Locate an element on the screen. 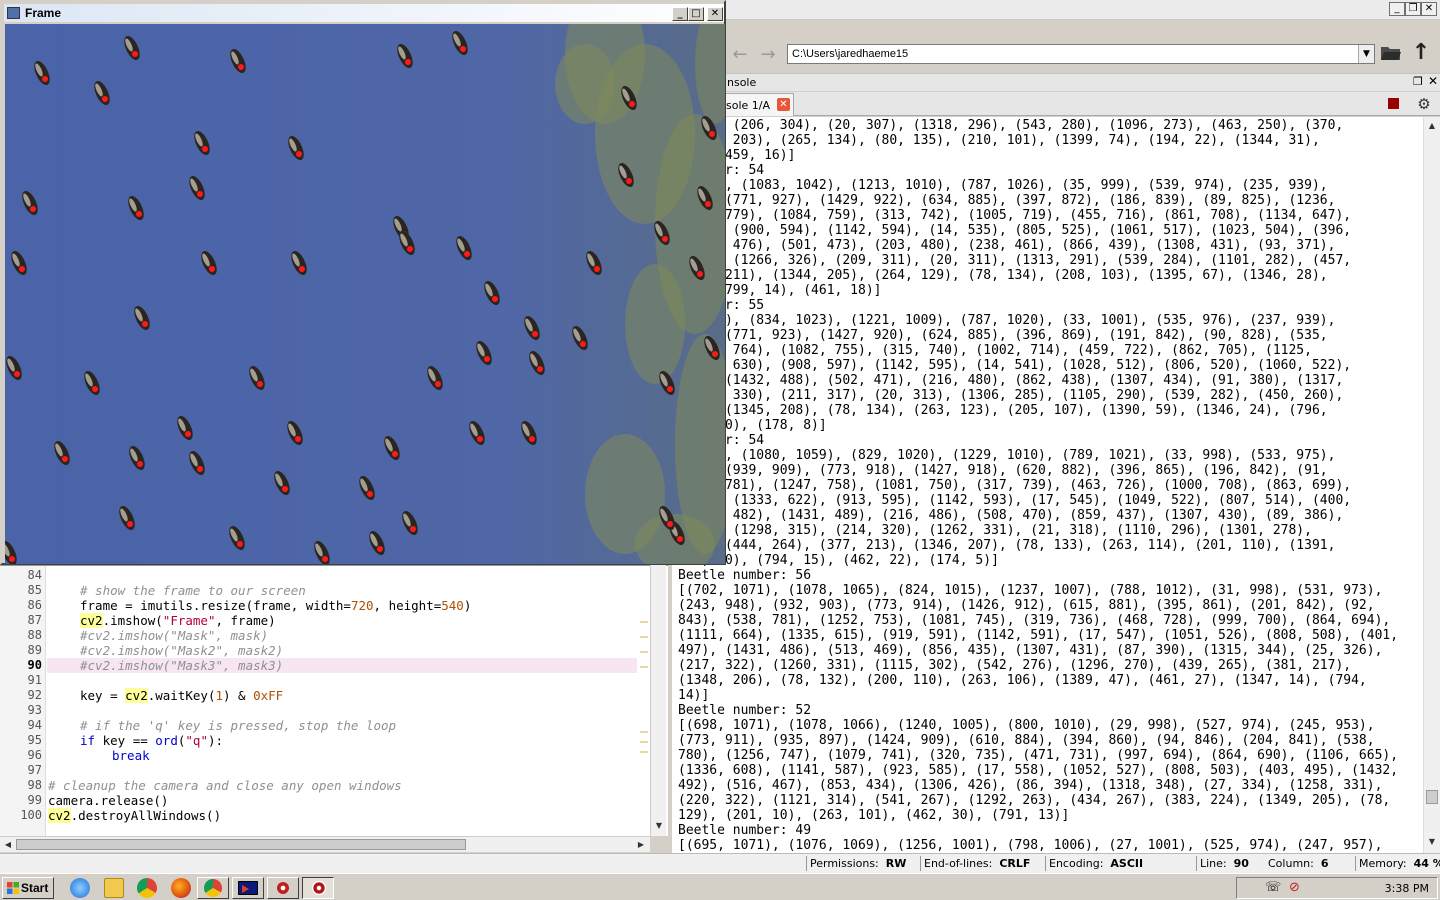  start-button: Start is located at coordinates (28, 888).